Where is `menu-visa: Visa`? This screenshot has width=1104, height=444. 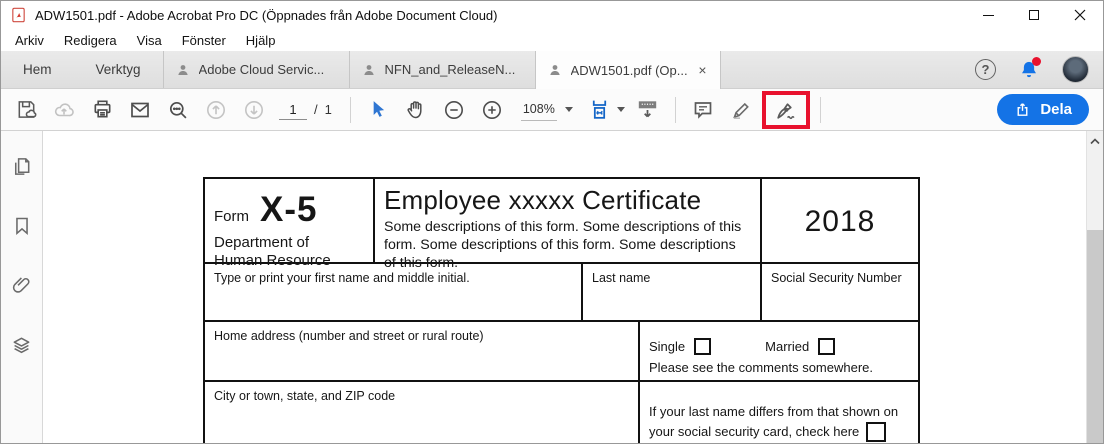
menu-visa: Visa is located at coordinates (149, 40).